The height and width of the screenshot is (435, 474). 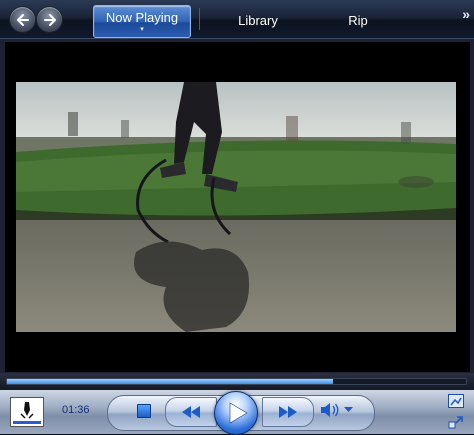 What do you see at coordinates (142, 17) in the screenshot?
I see `tab-now-playing-label: Now Playing` at bounding box center [142, 17].